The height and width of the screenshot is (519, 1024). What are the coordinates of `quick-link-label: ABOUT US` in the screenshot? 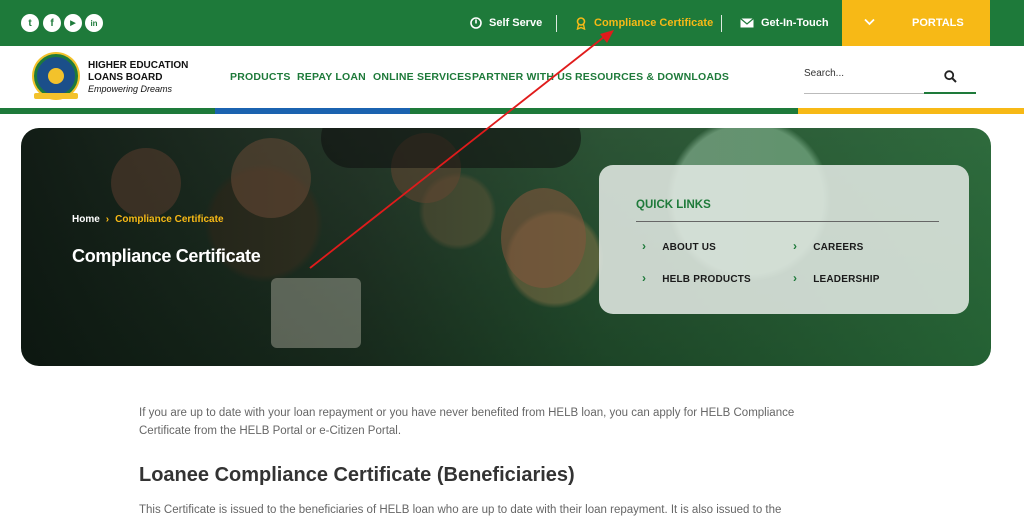 It's located at (689, 247).